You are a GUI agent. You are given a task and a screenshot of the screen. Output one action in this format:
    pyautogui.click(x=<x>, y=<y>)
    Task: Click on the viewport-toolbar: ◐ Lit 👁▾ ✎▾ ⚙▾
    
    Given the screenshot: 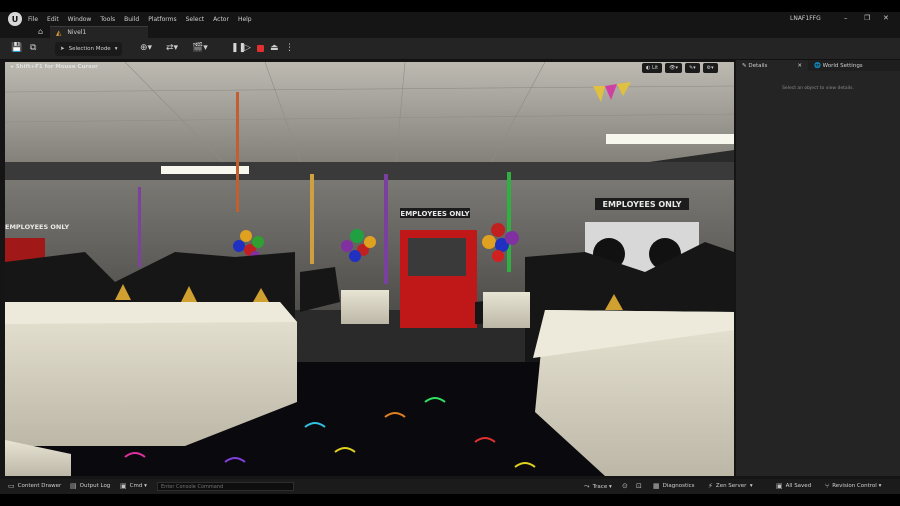 What is the action you would take?
    pyautogui.click(x=678, y=68)
    